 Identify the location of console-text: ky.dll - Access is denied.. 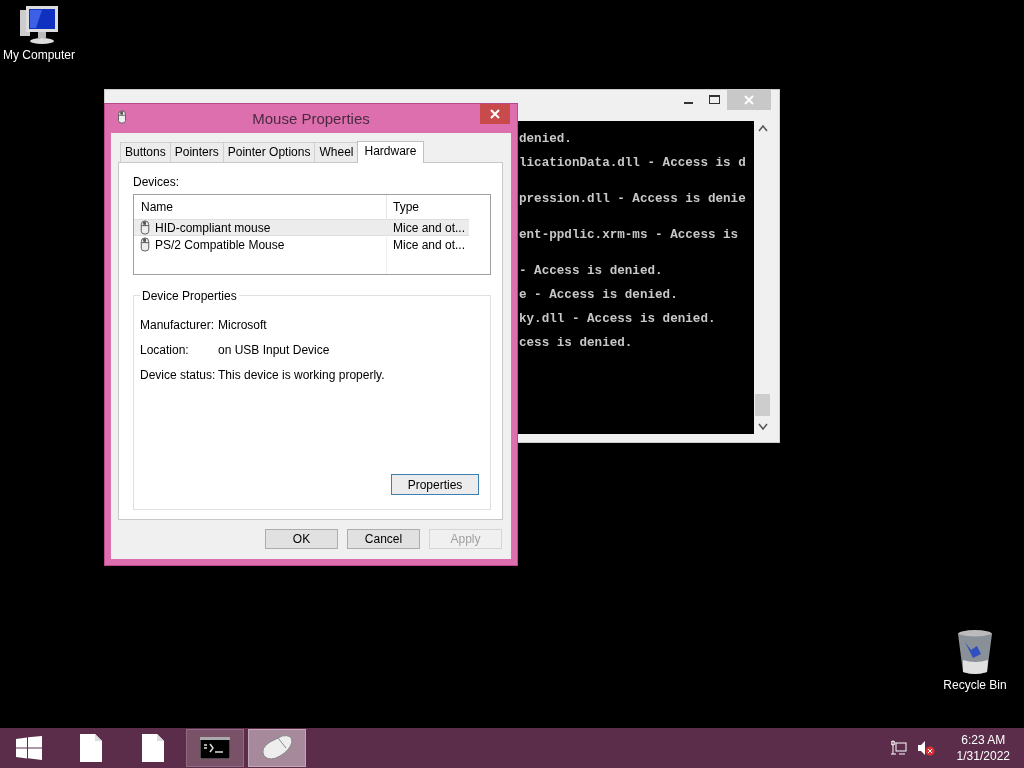
(617, 319).